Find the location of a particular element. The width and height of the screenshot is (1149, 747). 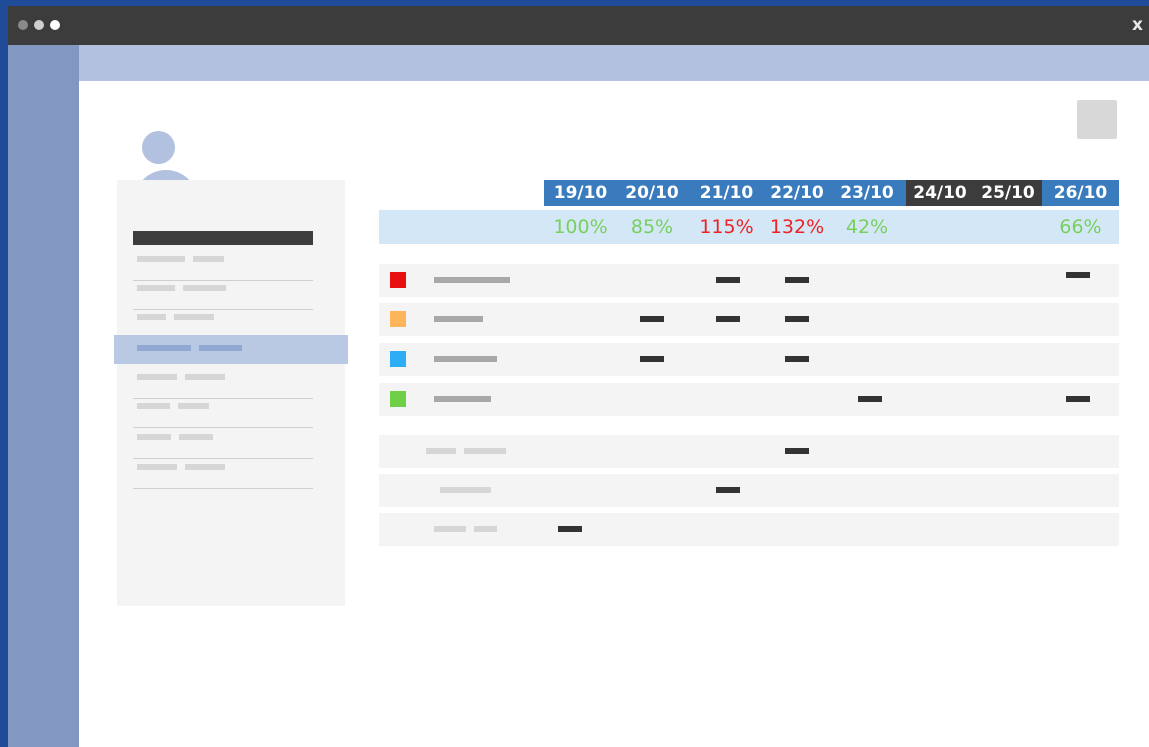

sidebar-title-placeholder is located at coordinates (223, 238).